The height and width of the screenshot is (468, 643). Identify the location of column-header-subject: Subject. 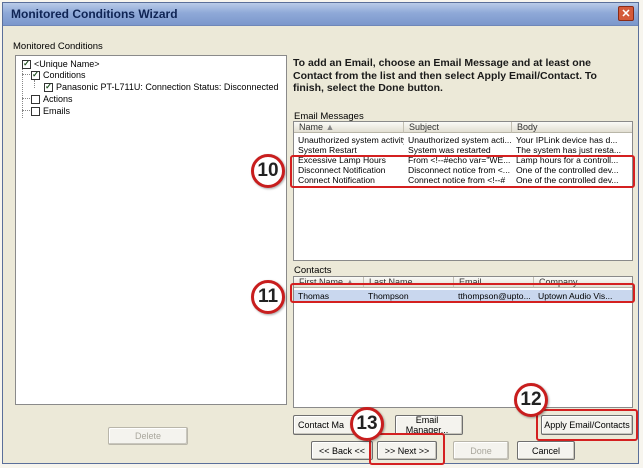
(458, 127).